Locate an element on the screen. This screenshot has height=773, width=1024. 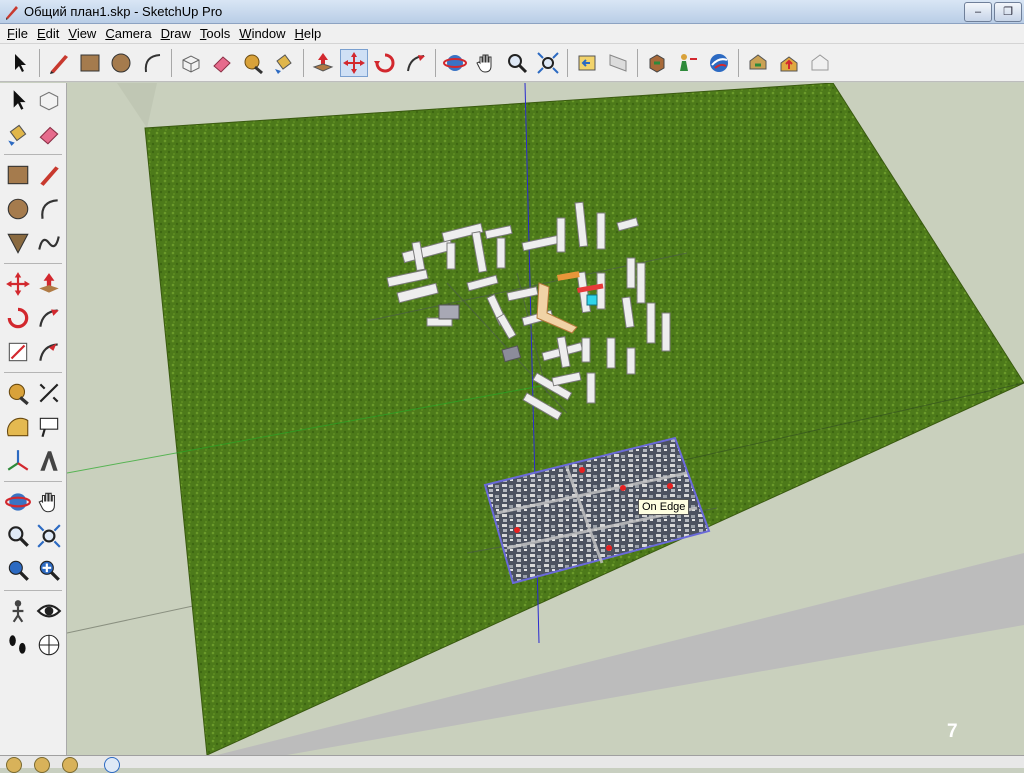
google-earth-icon is located at coordinates (719, 63).